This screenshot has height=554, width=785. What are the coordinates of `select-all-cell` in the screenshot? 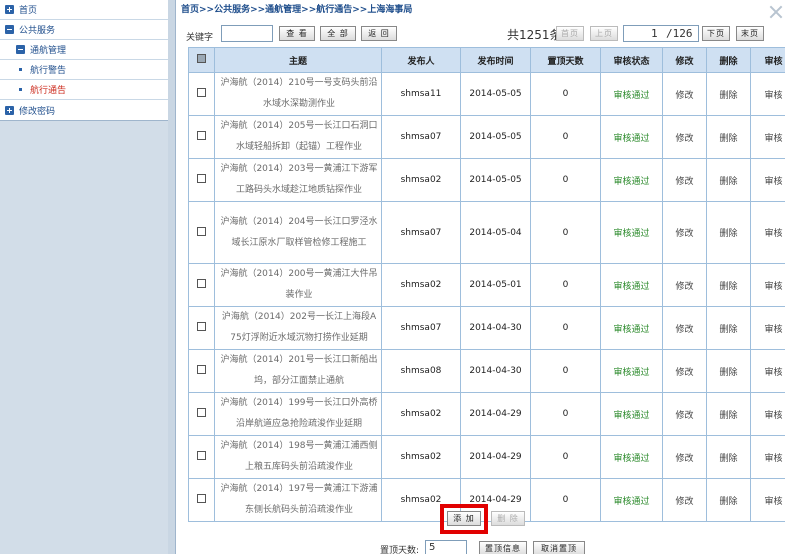 It's located at (201, 60).